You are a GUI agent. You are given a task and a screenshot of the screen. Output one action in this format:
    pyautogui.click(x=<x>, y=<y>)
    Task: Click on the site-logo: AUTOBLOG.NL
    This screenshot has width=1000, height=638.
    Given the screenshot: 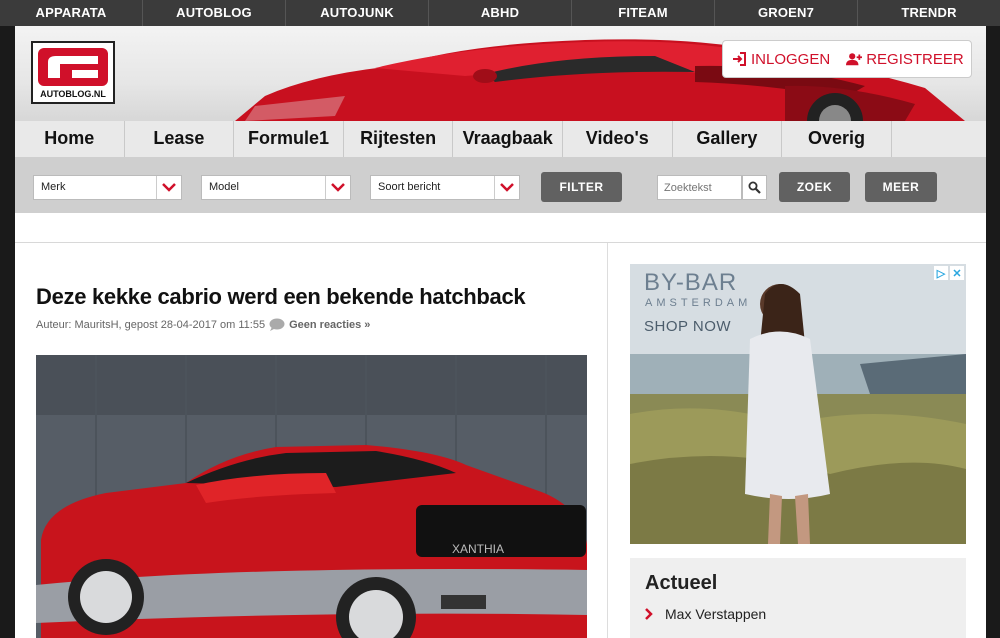 What is the action you would take?
    pyautogui.click(x=73, y=72)
    